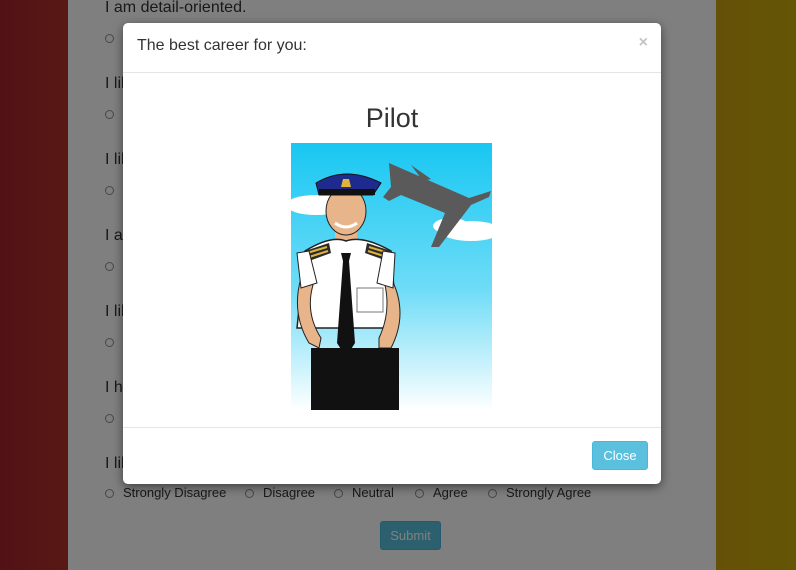 The image size is (796, 570). What do you see at coordinates (643, 43) in the screenshot?
I see `close-icon: ×` at bounding box center [643, 43].